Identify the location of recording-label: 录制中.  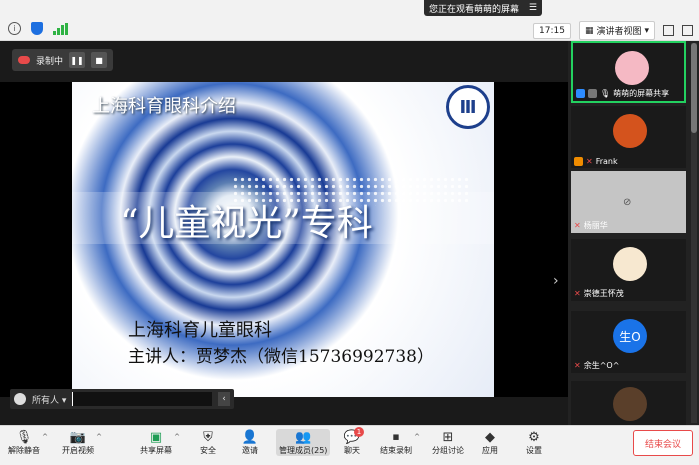
(50, 61).